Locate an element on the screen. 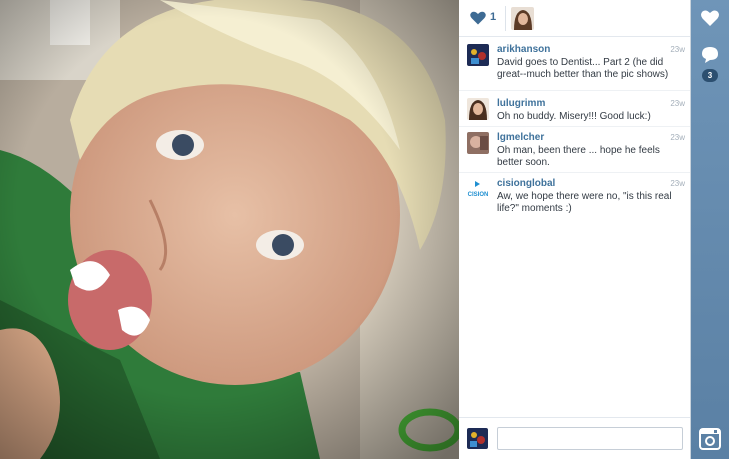 The image size is (729, 459). action-rail: 3 is located at coordinates (710, 229).